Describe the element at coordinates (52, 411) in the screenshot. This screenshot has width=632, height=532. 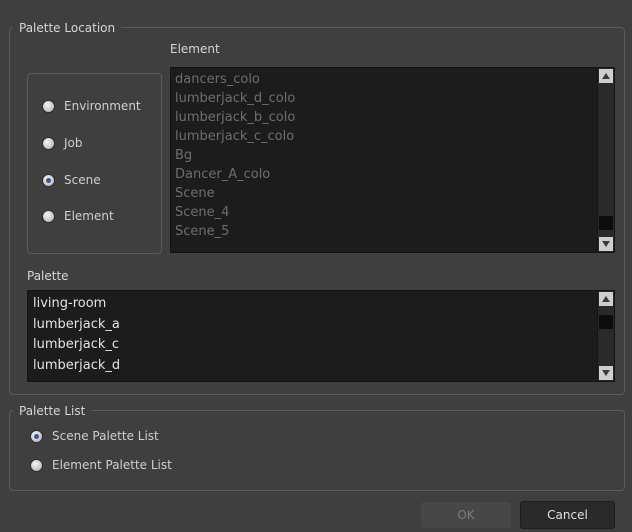
I see `palette-list-title: Palette List` at that location.